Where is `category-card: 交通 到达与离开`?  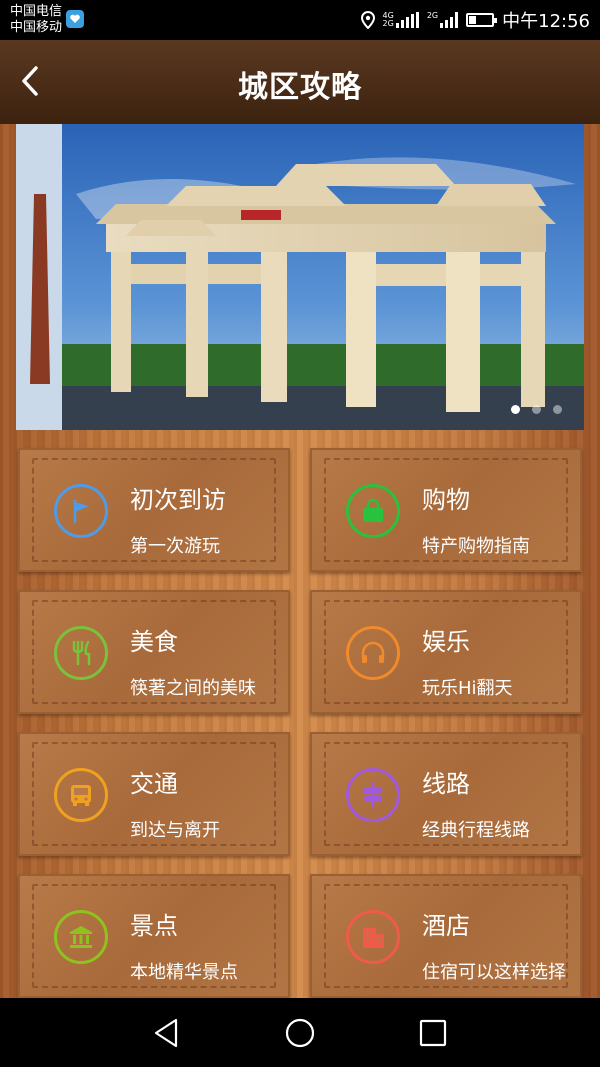
category-card: 交通 到达与离开 is located at coordinates (154, 794).